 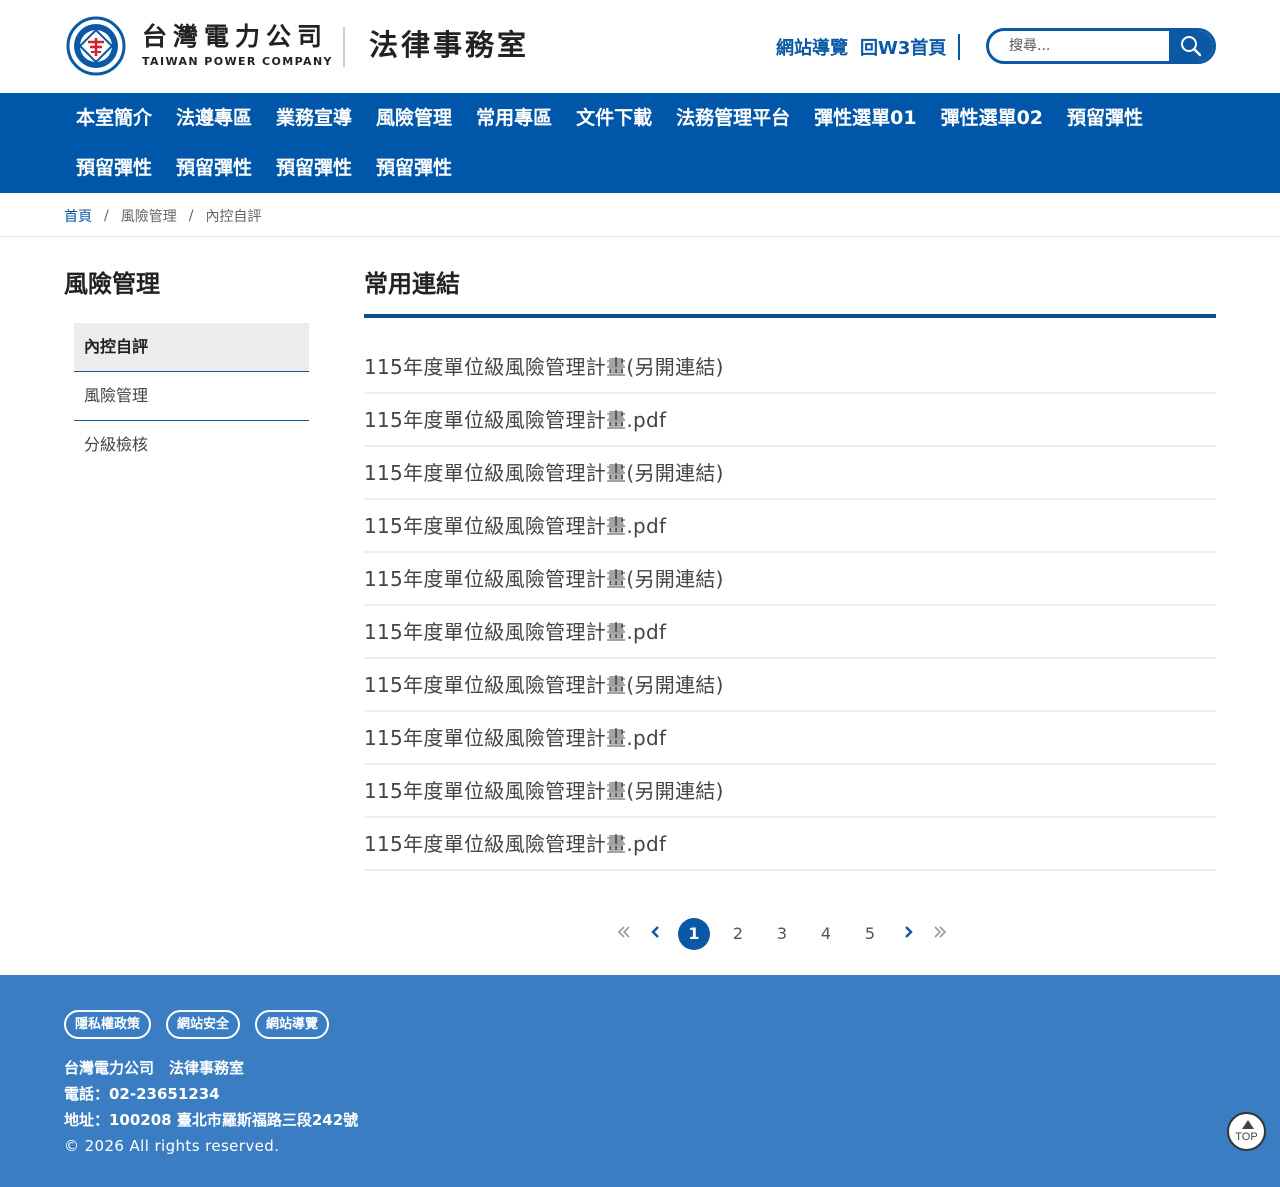 I want to click on chevron-right-icon, so click(x=909, y=932).